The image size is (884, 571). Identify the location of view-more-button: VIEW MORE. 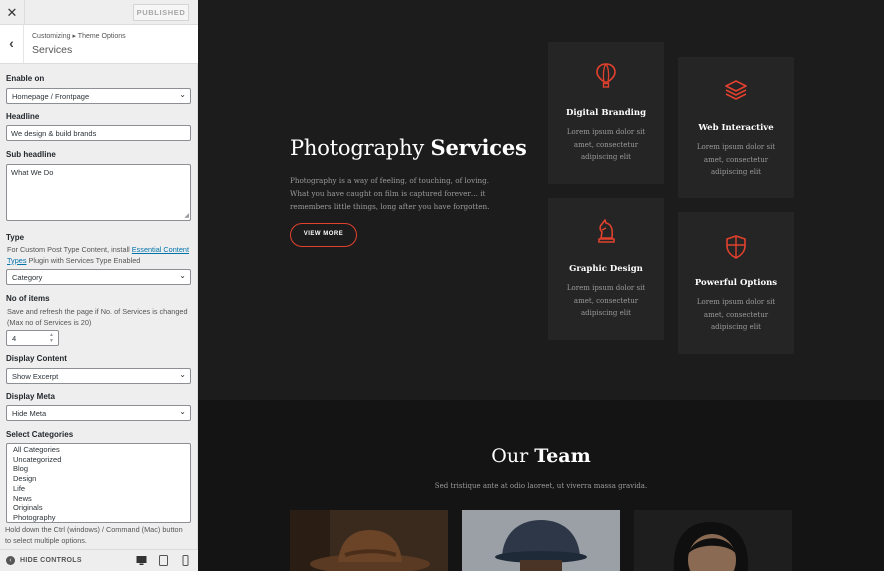
(323, 235).